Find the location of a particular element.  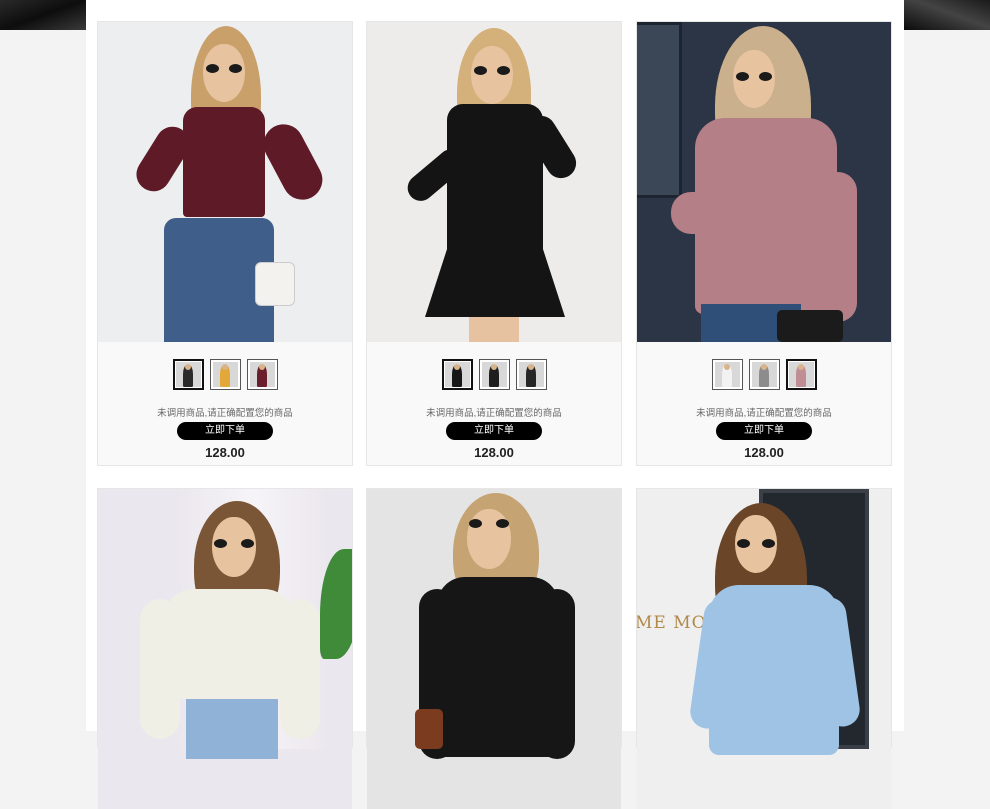

cardigan is located at coordinates (229, 644).